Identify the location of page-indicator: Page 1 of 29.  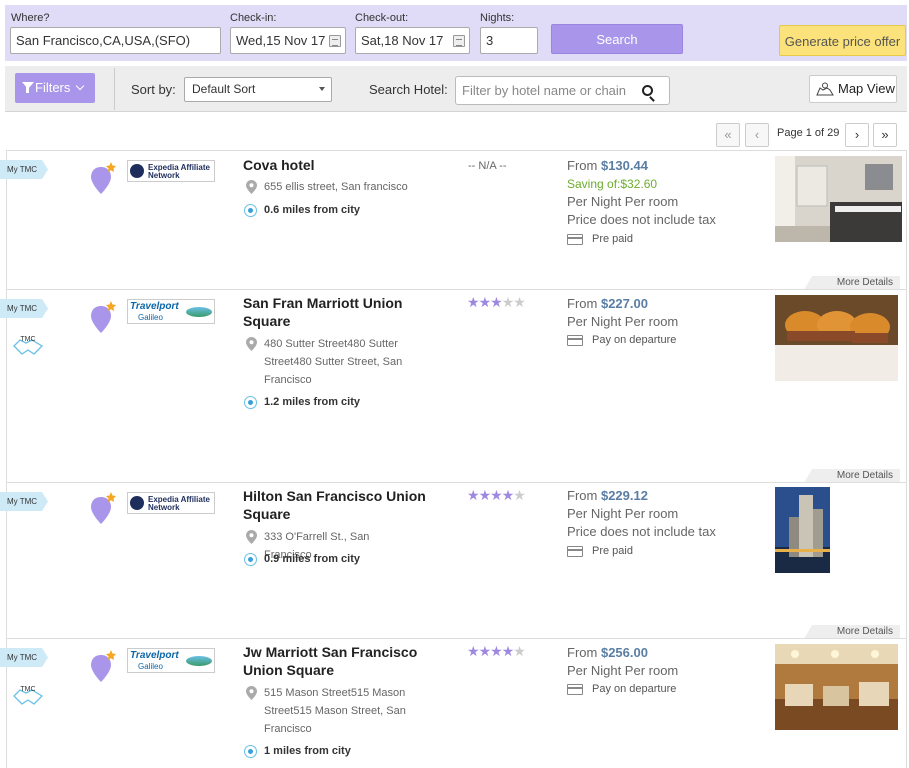
(808, 133).